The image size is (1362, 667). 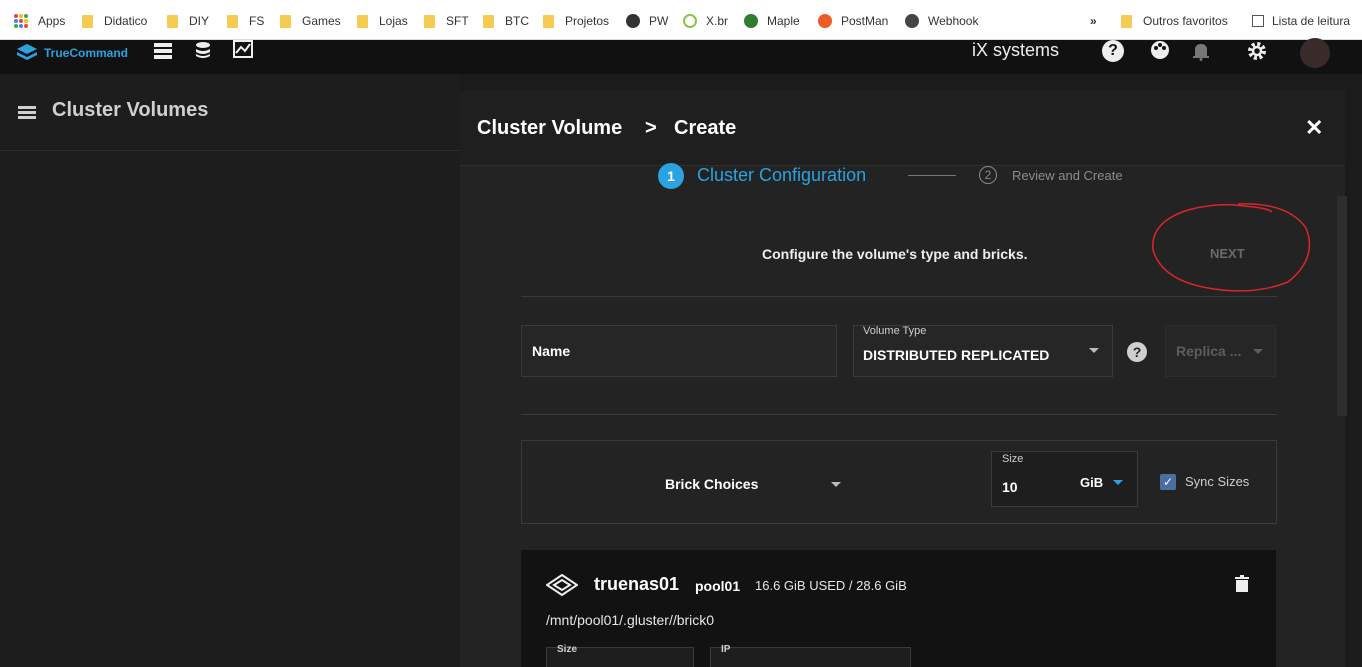 I want to click on avatar, so click(x=1315, y=53).